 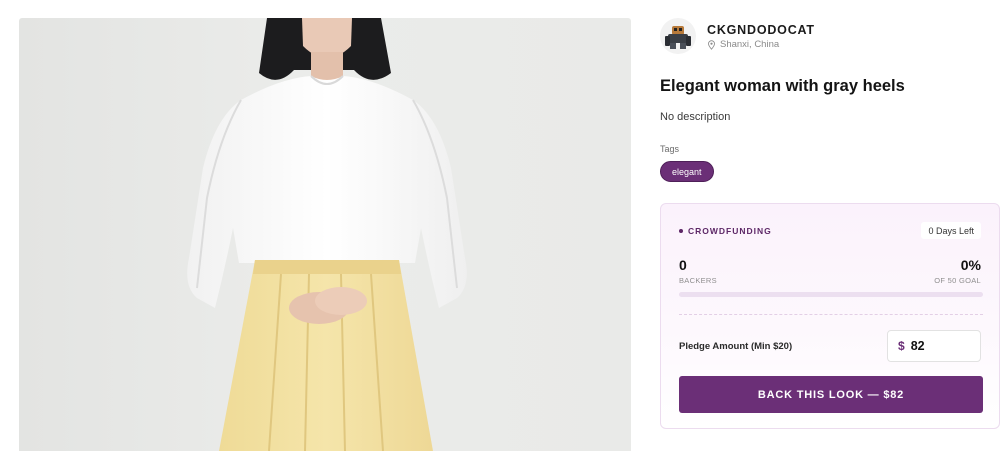 What do you see at coordinates (831, 294) in the screenshot?
I see `funding-progress-bar` at bounding box center [831, 294].